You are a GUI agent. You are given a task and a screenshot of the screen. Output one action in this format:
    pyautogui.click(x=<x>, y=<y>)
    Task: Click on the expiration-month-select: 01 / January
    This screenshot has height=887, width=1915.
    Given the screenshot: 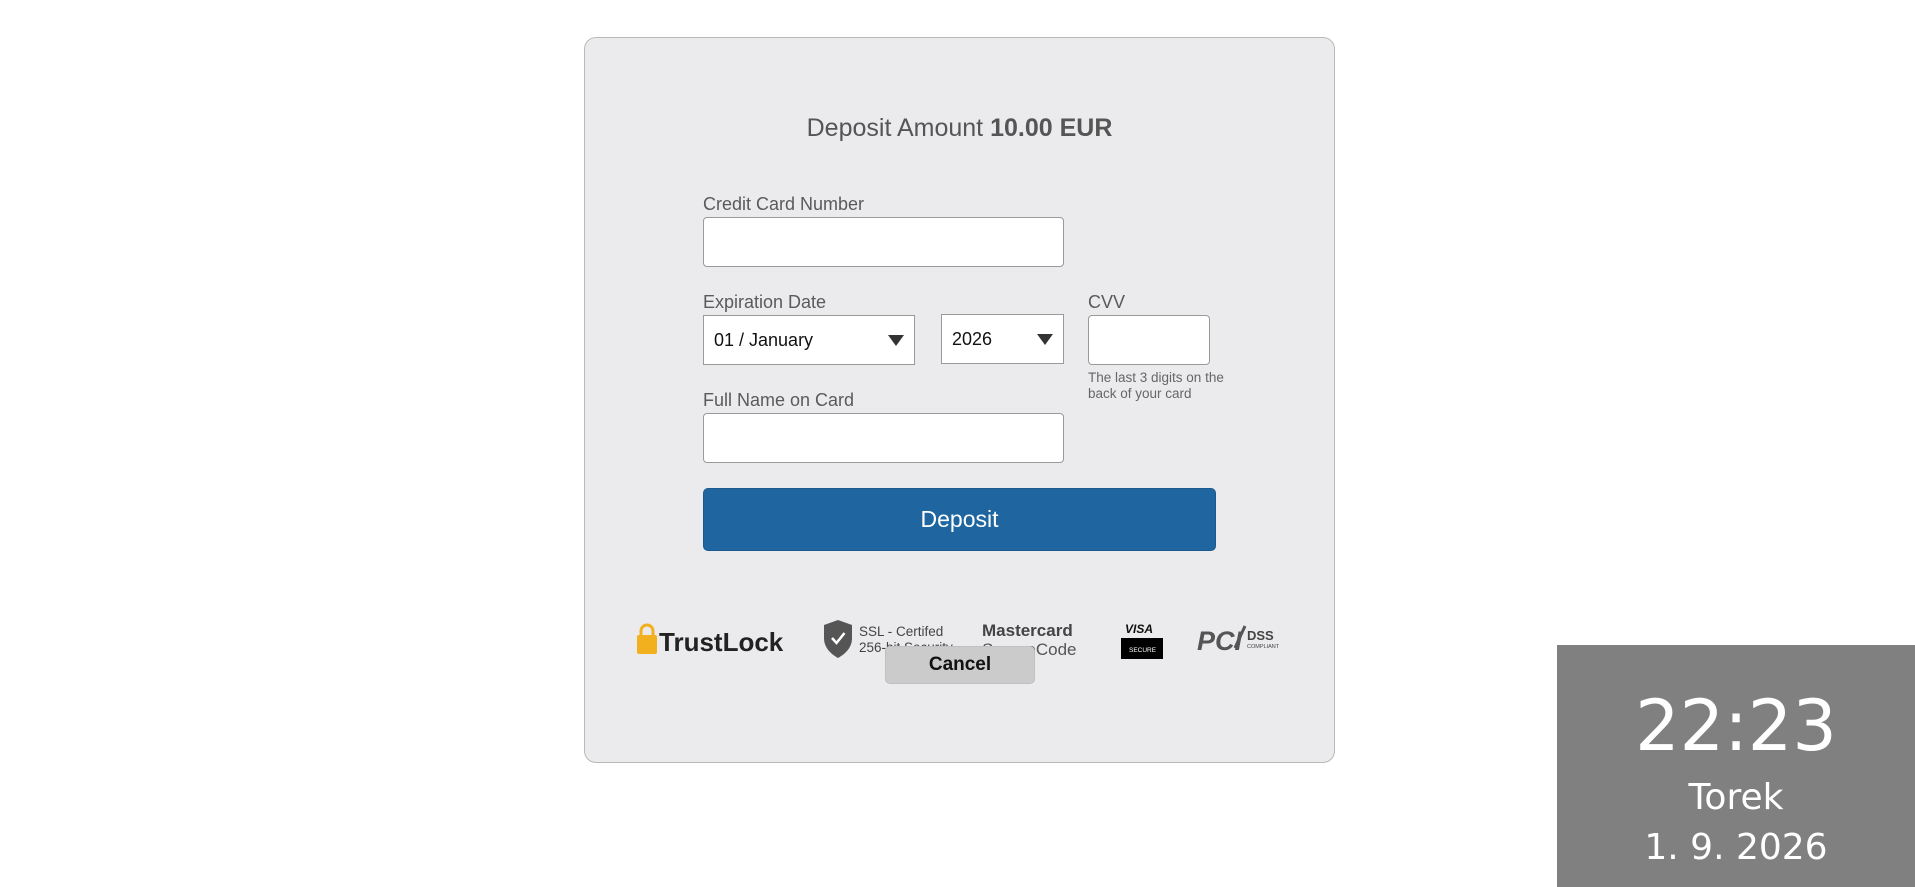 What is the action you would take?
    pyautogui.click(x=809, y=340)
    